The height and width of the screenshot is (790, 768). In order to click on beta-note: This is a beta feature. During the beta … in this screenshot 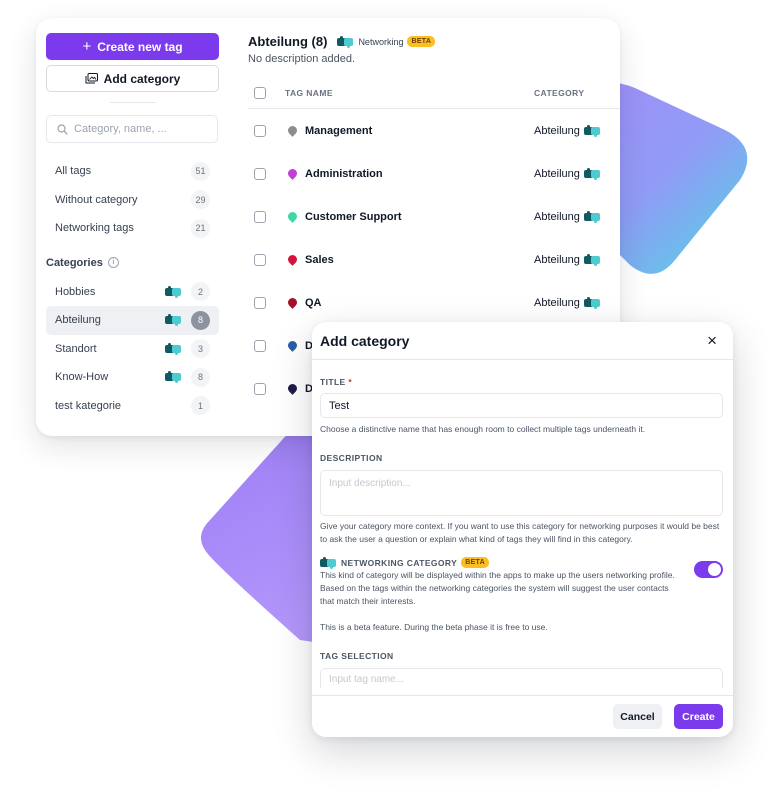, I will do `click(434, 627)`.